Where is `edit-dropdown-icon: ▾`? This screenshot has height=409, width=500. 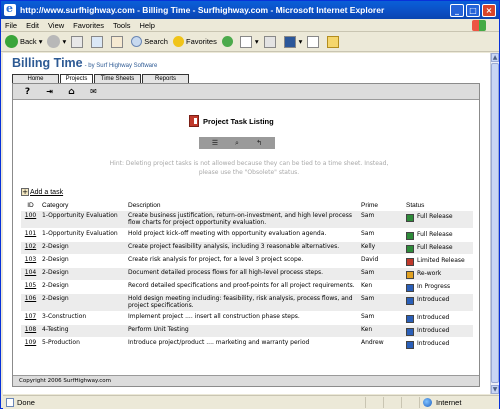
edit-dropdown-icon: ▾ is located at coordinates (301, 41).